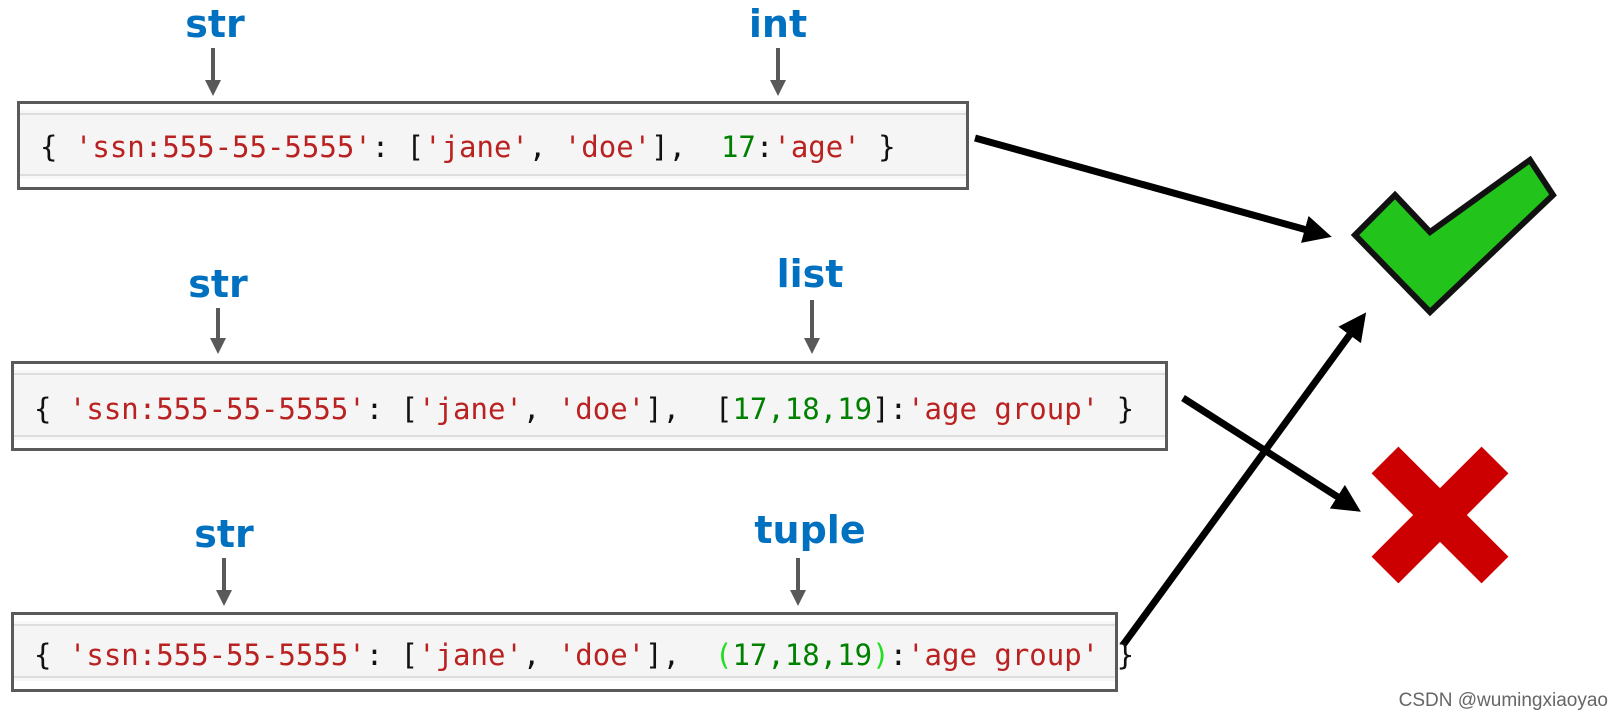 The height and width of the screenshot is (722, 1620). I want to click on cross-mark-icon, so click(1440, 515).